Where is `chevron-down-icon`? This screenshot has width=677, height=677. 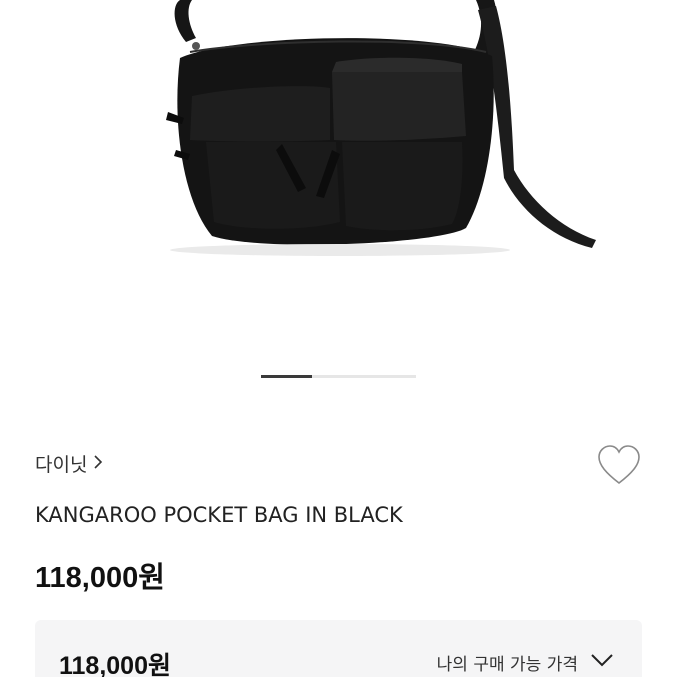 chevron-down-icon is located at coordinates (602, 661).